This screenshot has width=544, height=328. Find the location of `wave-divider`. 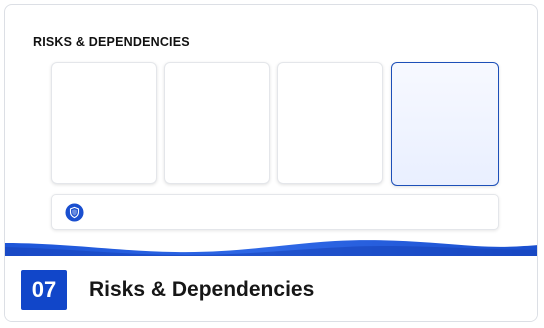

wave-divider is located at coordinates (271, 248).